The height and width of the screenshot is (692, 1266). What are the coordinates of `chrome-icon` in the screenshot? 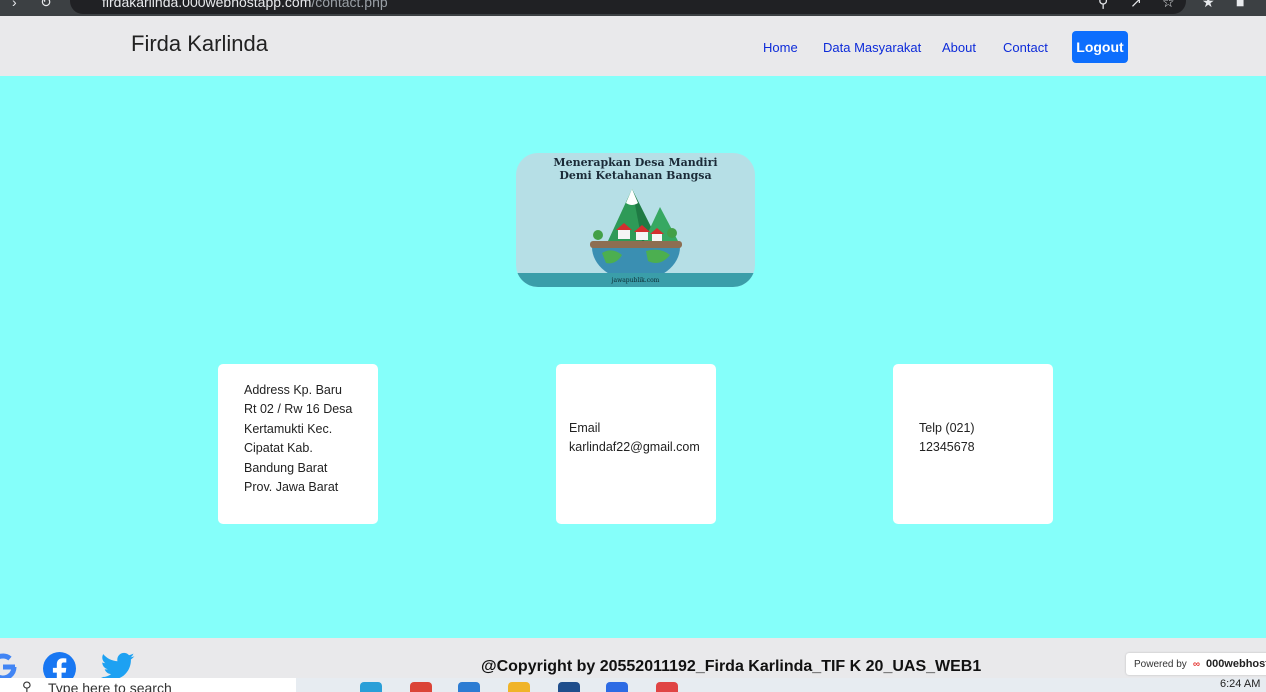 It's located at (421, 687).